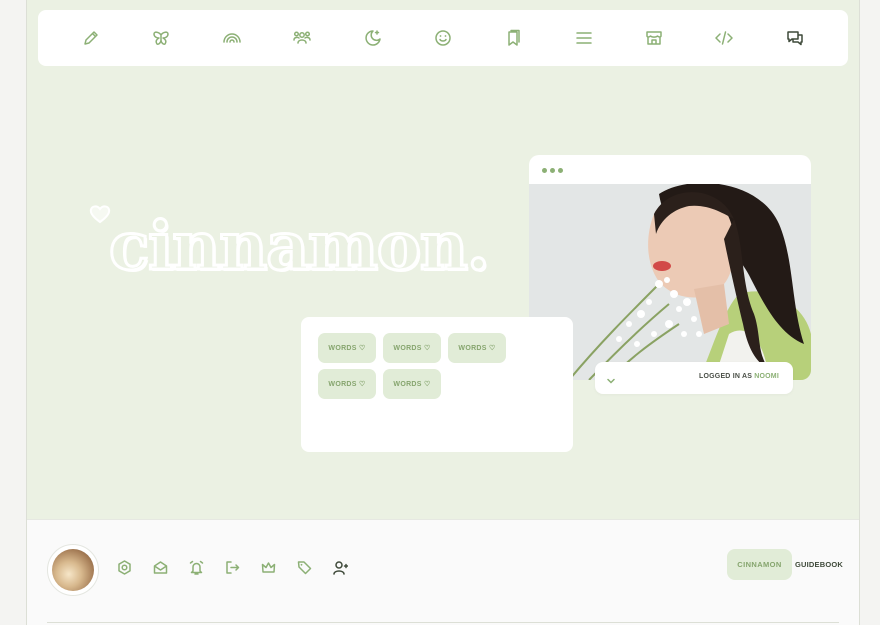  Describe the element at coordinates (552, 170) in the screenshot. I see `window-dots-icon` at that location.